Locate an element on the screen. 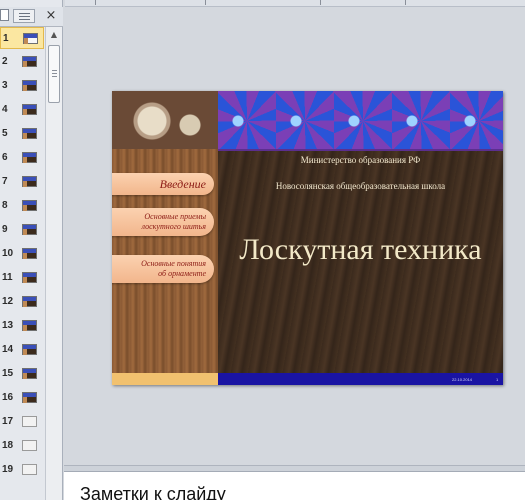  slide-thumbnail: 1 is located at coordinates (22, 38).